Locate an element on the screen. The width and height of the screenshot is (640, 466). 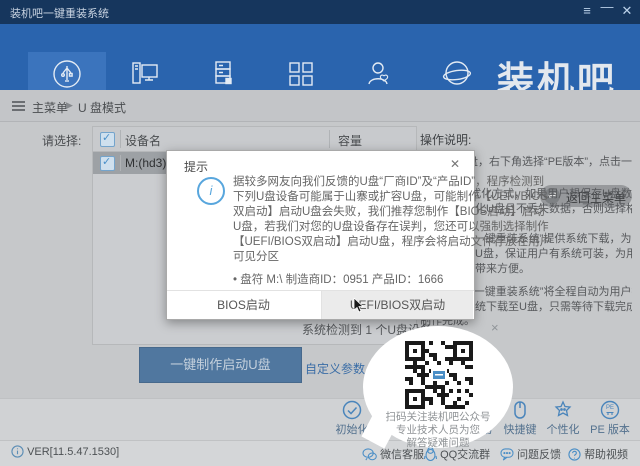
version-info: VER[11.5.47.1530] is located at coordinates (65, 451).